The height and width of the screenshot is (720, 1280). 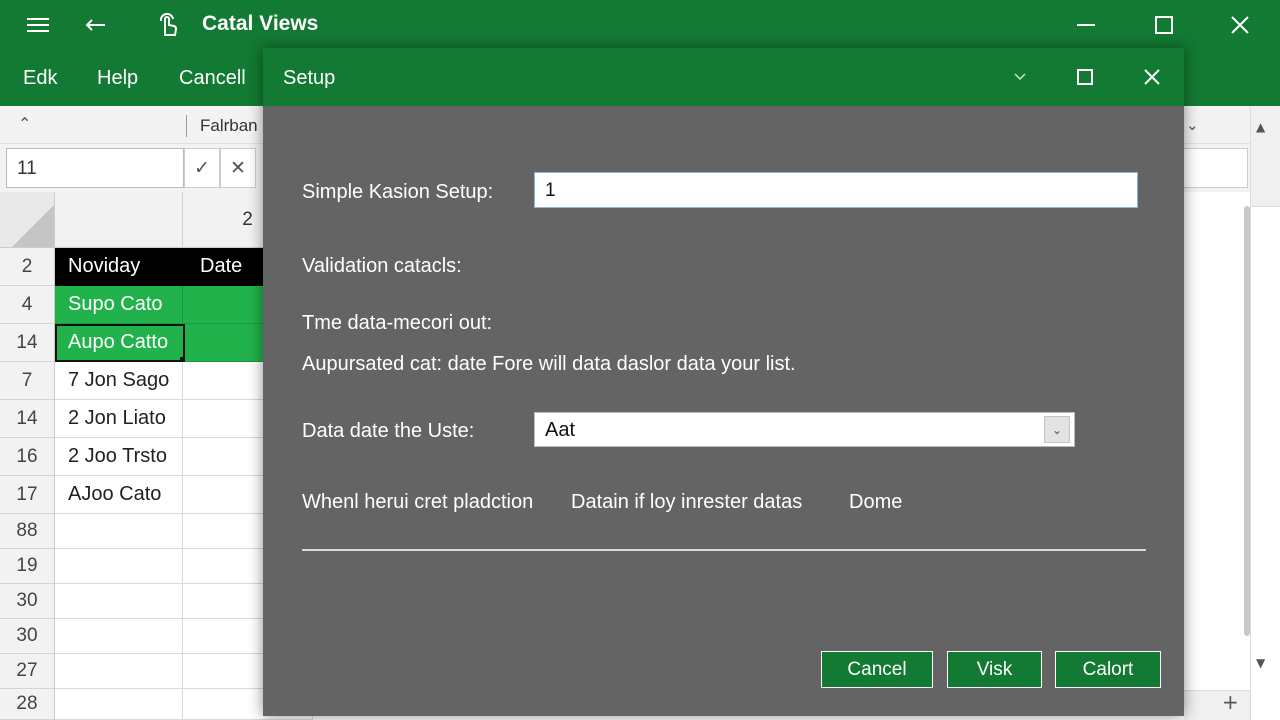 What do you see at coordinates (27, 267) in the screenshot?
I see `row-number: 2` at bounding box center [27, 267].